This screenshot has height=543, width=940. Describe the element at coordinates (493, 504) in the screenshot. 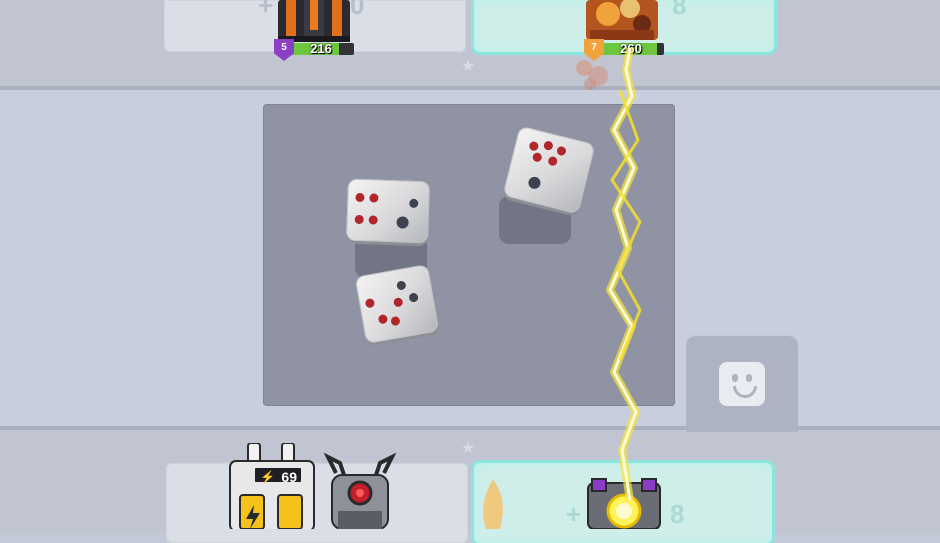

I see `flame-icon` at that location.